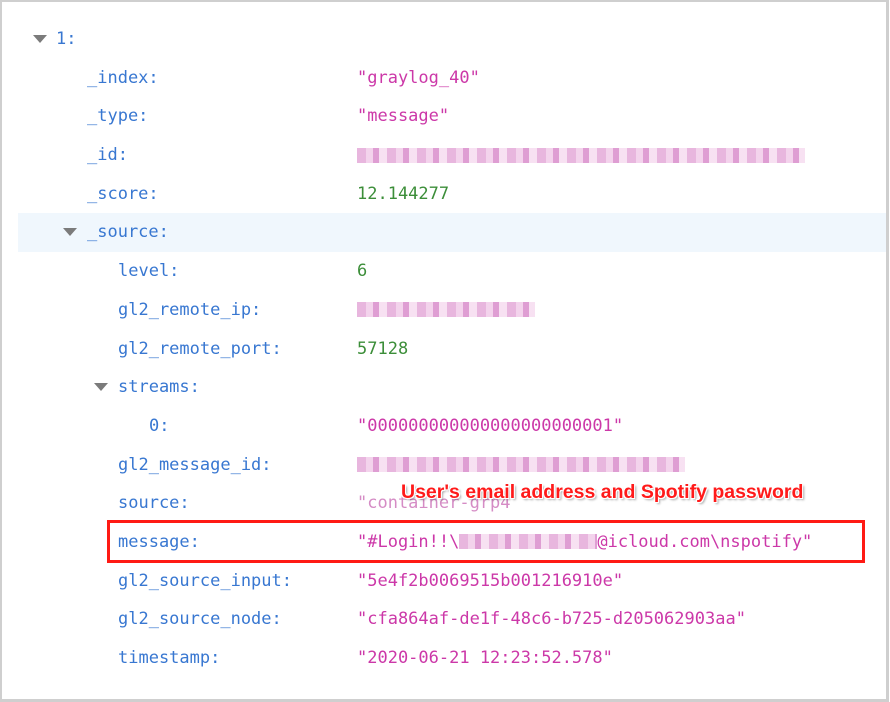 The image size is (890, 702). I want to click on field-row: _index: "graylog_40", so click(444, 78).